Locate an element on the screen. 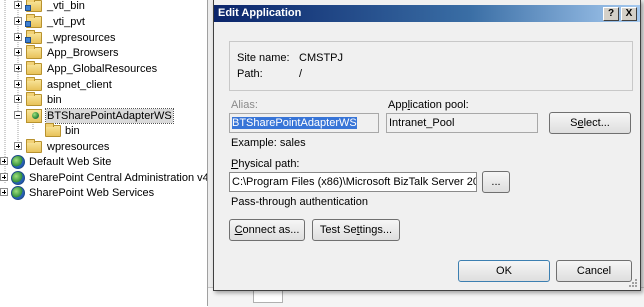 This screenshot has width=644, height=307. tree-node-label: _vti_pvt is located at coordinates (66, 22).